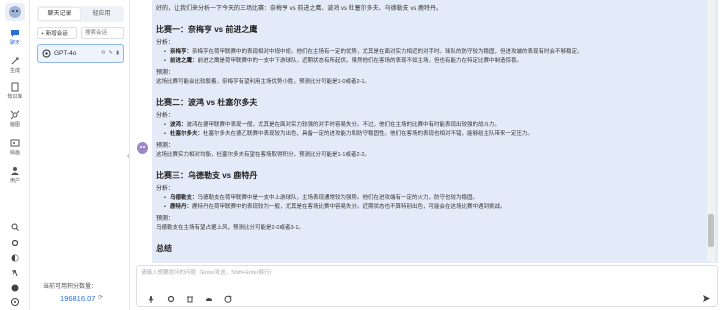 The height and width of the screenshot is (310, 720). Describe the element at coordinates (70, 287) in the screenshot. I see `credits-label: 当前可用积分数量：` at that location.